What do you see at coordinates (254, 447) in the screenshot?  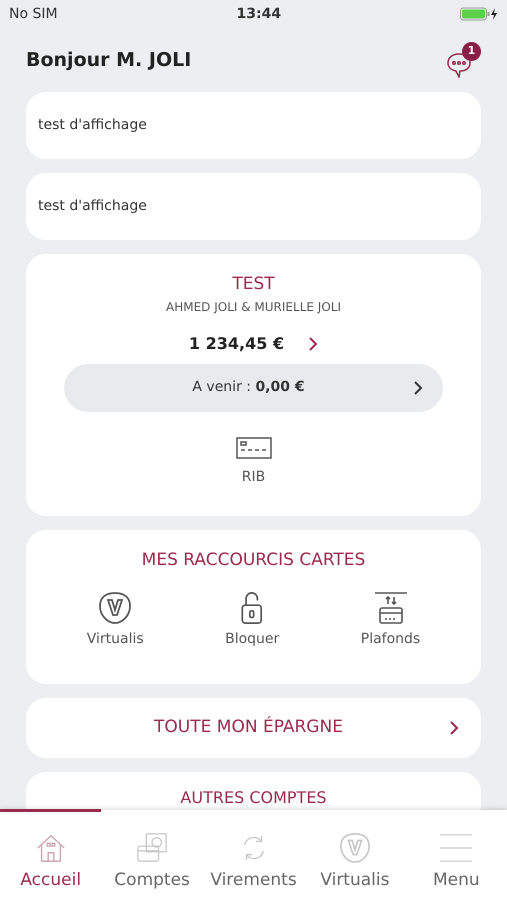 I see `id-card-icon` at bounding box center [254, 447].